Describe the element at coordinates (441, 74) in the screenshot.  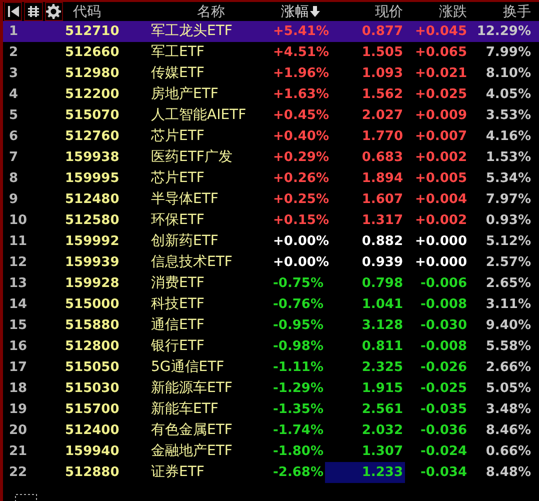
I see `change-cell-text: +0.021` at that location.